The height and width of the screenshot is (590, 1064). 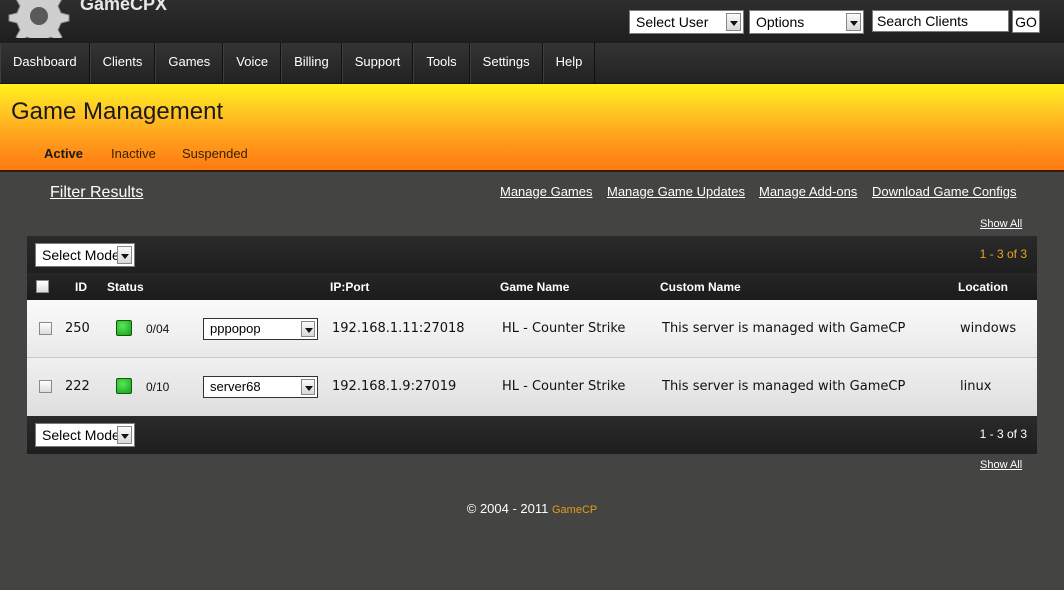 What do you see at coordinates (1001, 465) in the screenshot?
I see `show-all-link-bottom: Show All` at bounding box center [1001, 465].